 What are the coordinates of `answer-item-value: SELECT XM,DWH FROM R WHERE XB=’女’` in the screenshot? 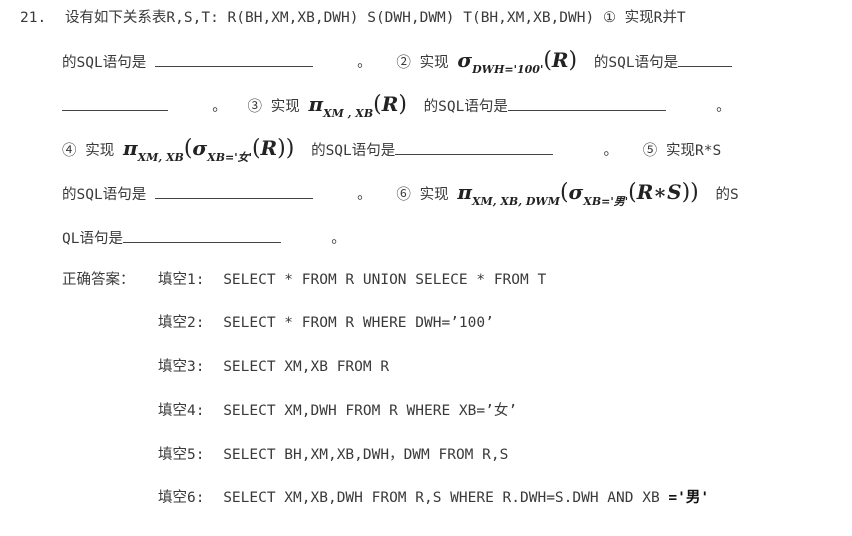 It's located at (370, 411).